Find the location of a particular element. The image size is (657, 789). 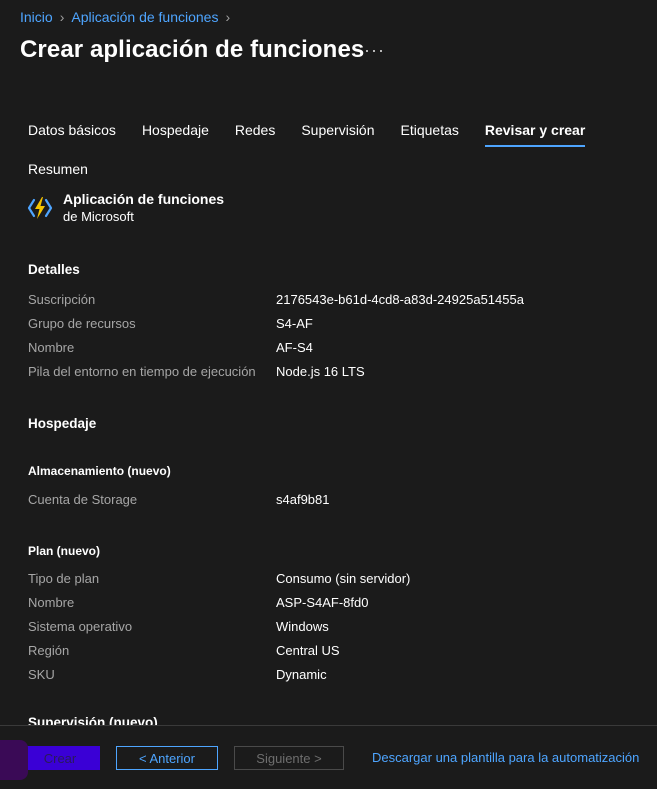

tab-hosting: Hospedaje is located at coordinates (175, 134).